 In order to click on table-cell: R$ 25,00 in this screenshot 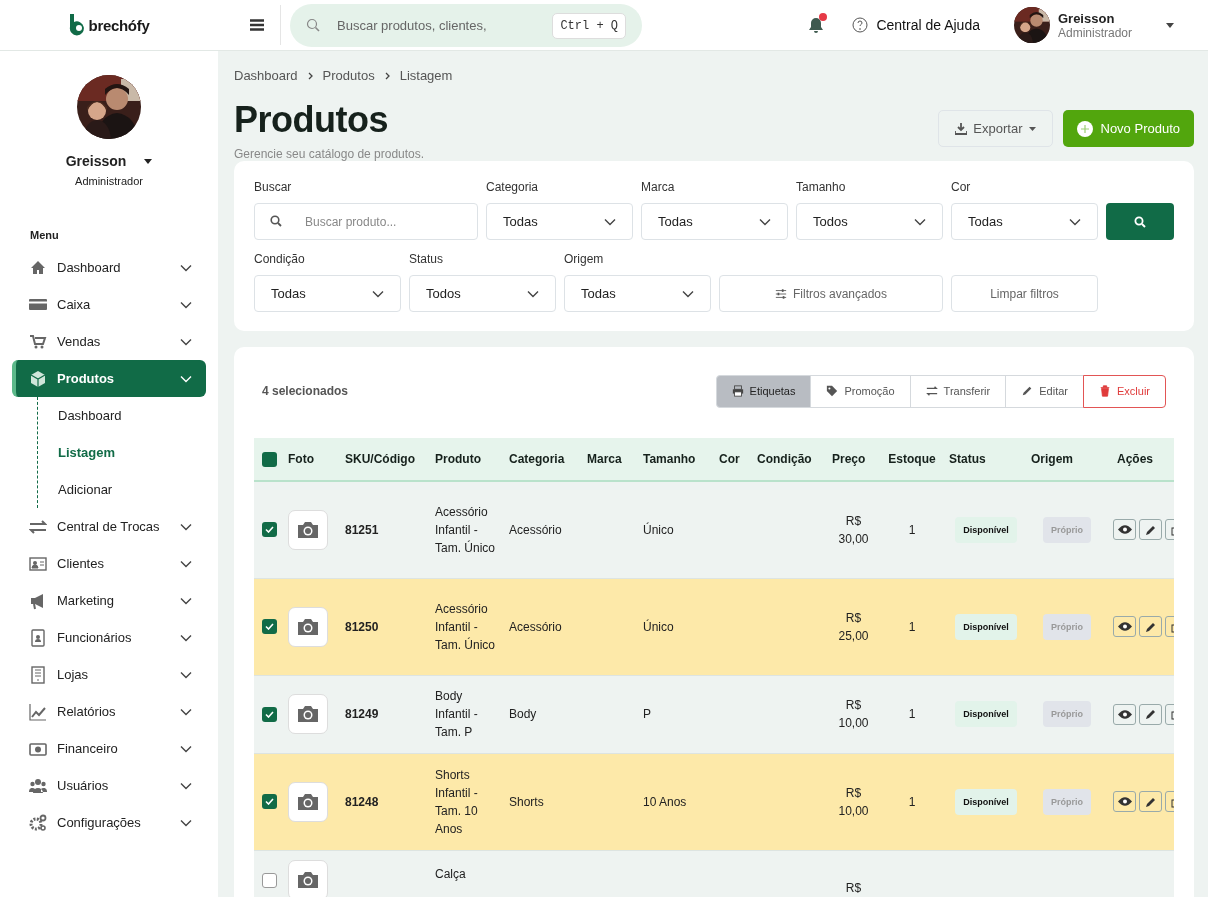, I will do `click(853, 626)`.